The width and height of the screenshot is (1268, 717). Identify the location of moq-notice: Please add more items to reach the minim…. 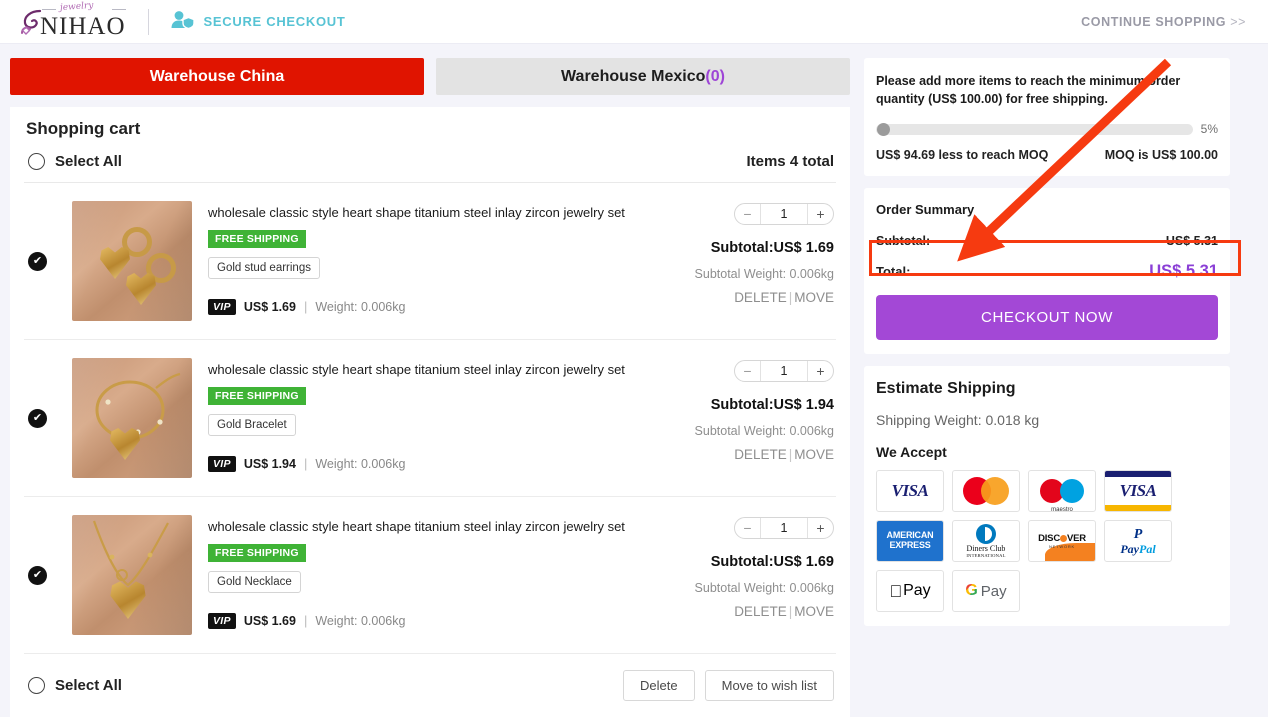
(1028, 90).